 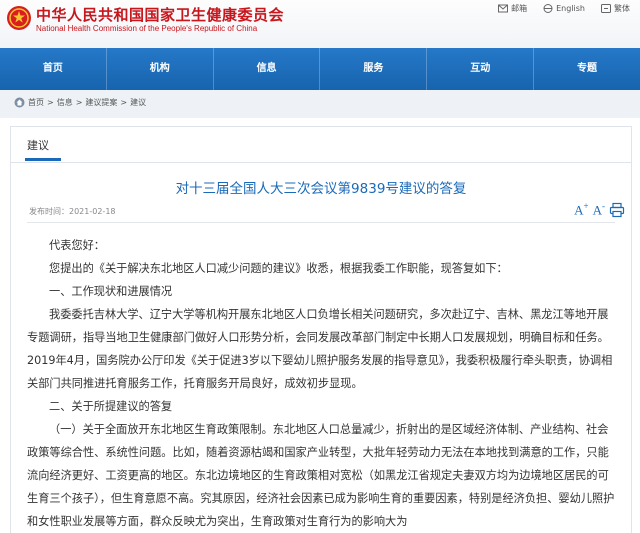 I want to click on article-title: 对十三届全国人大三次会议第9839号建议的答复, so click(x=321, y=189).